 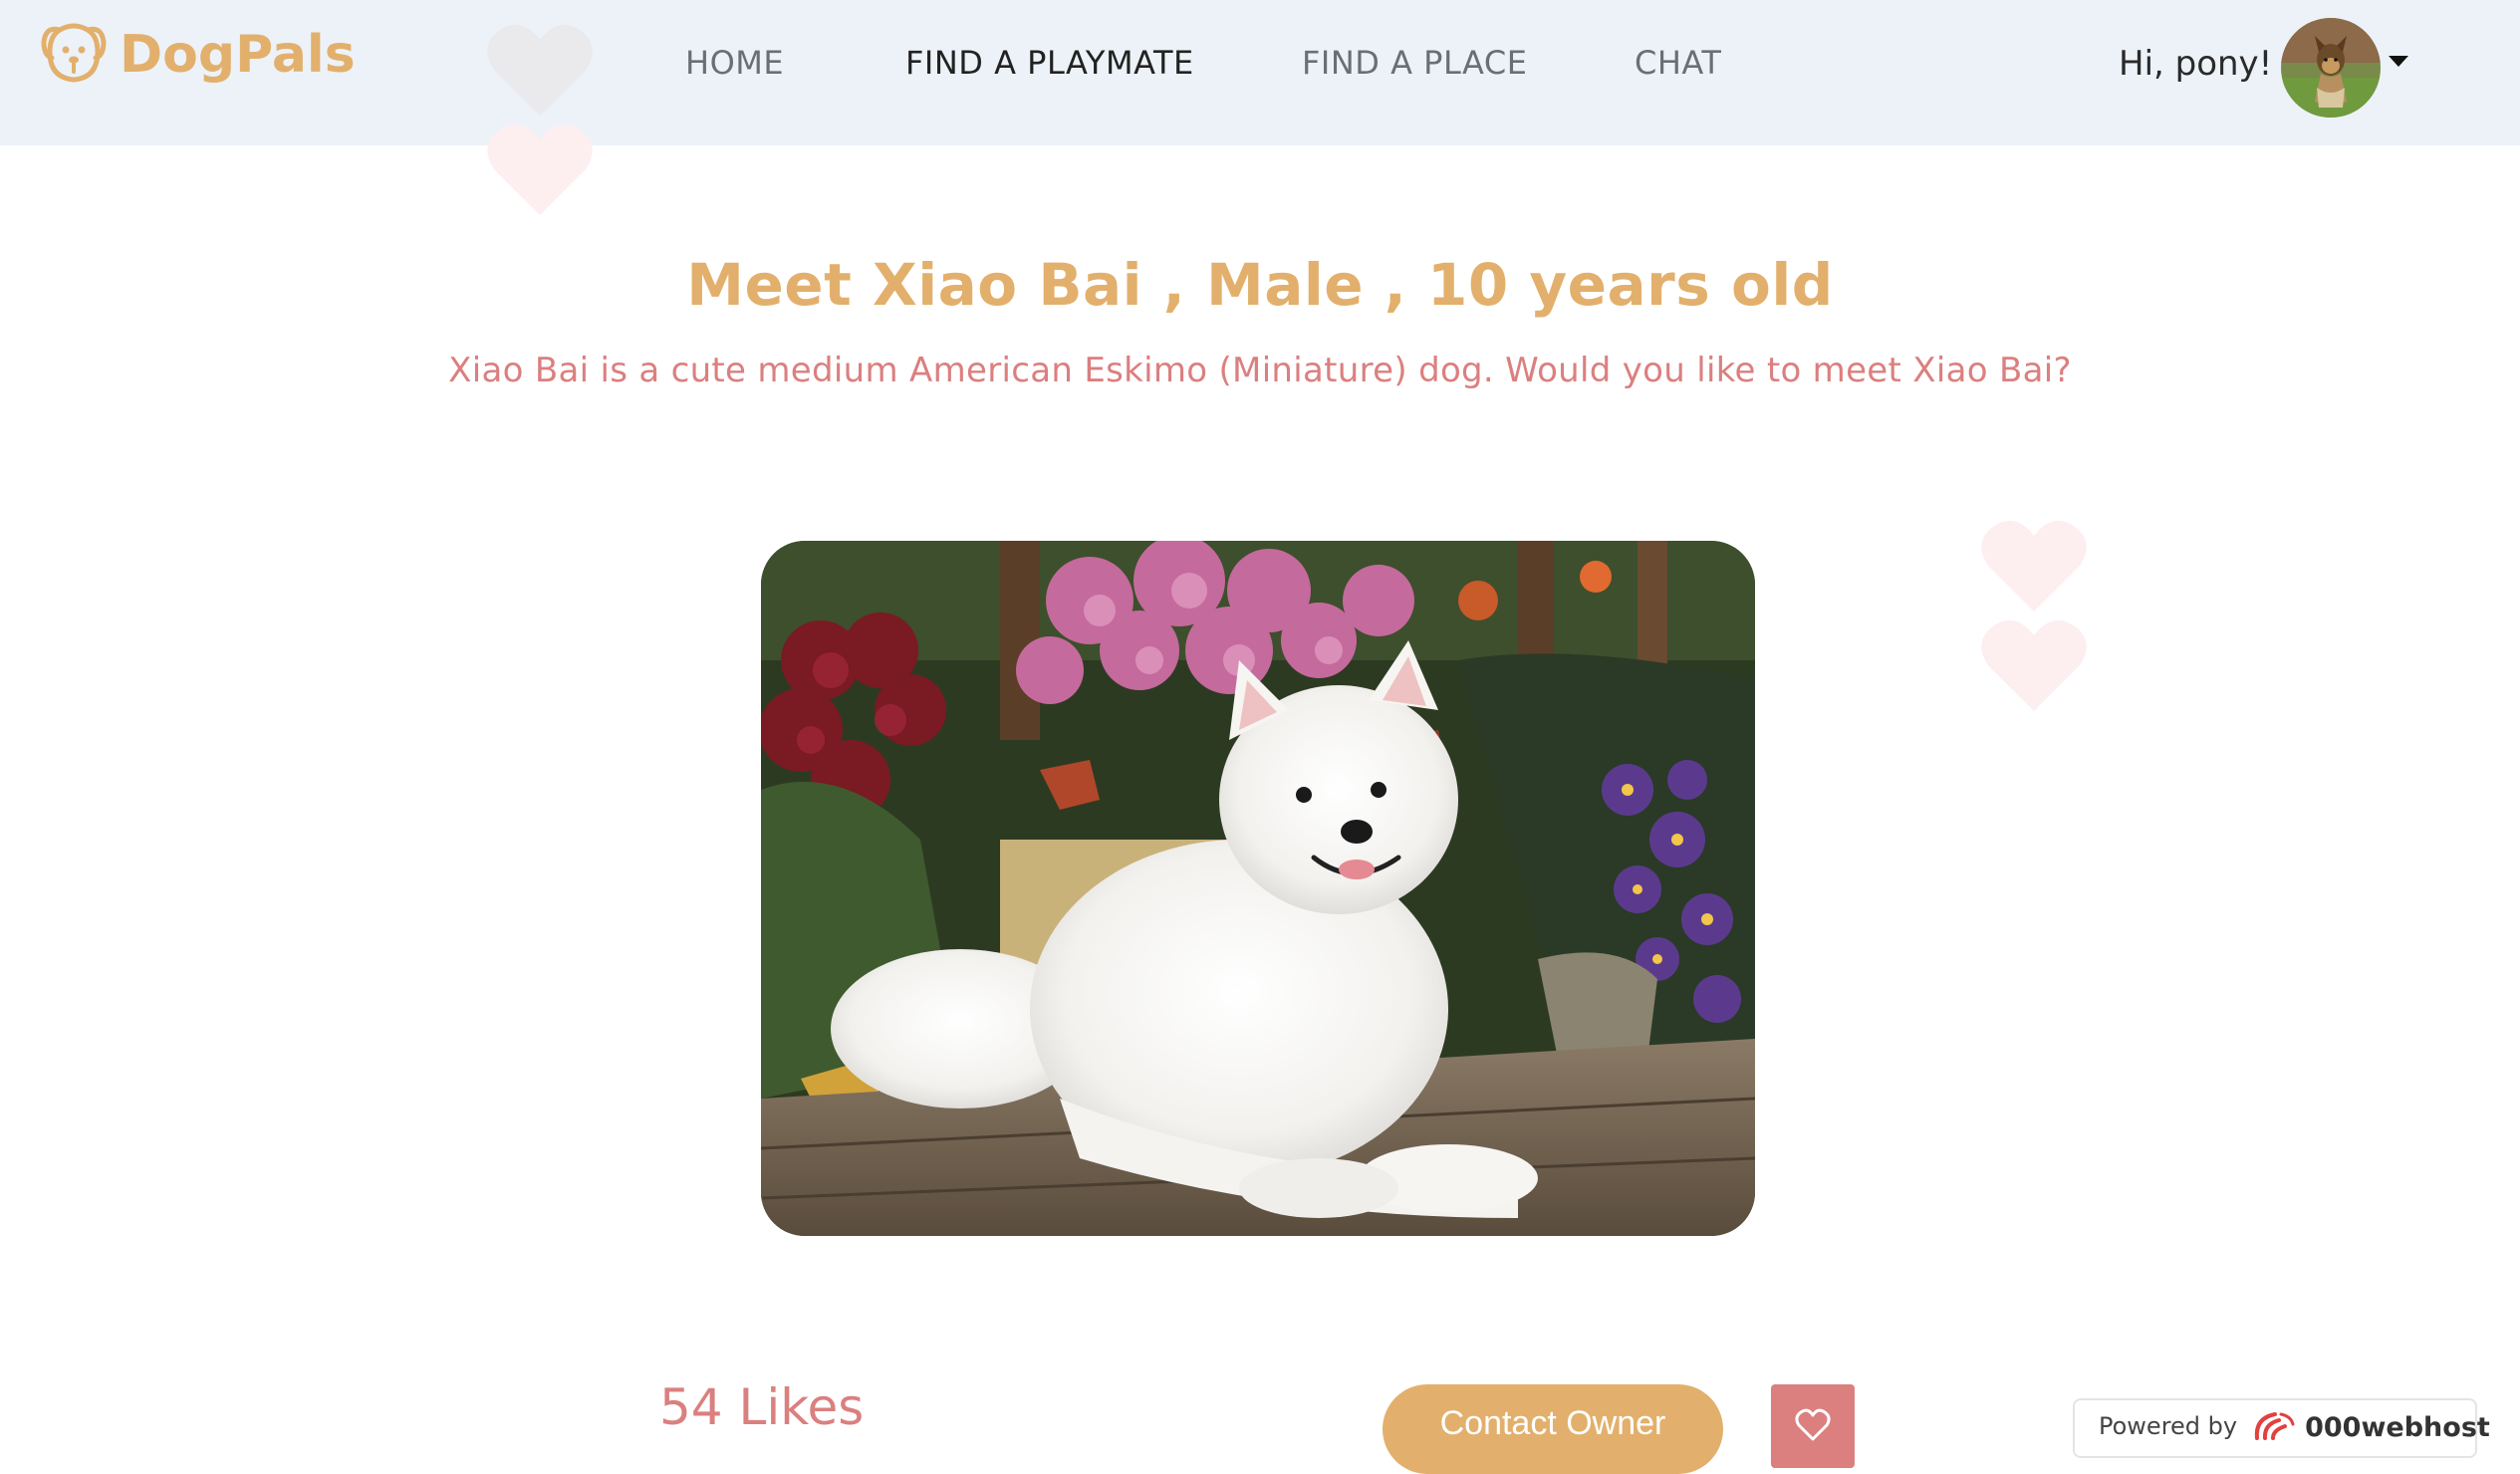 I want to click on hosting-badge: Powered by 000webhost, so click(x=2281, y=1428).